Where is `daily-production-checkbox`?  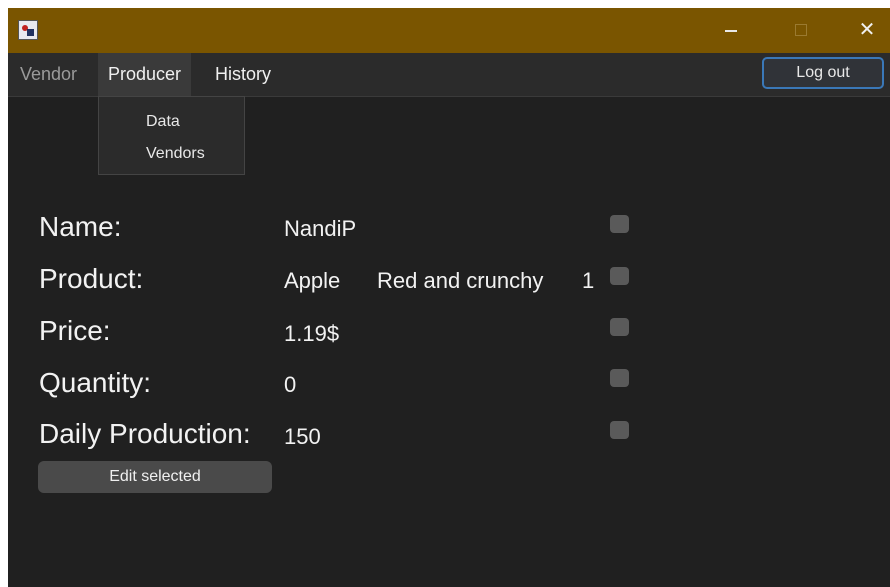 daily-production-checkbox is located at coordinates (619, 430).